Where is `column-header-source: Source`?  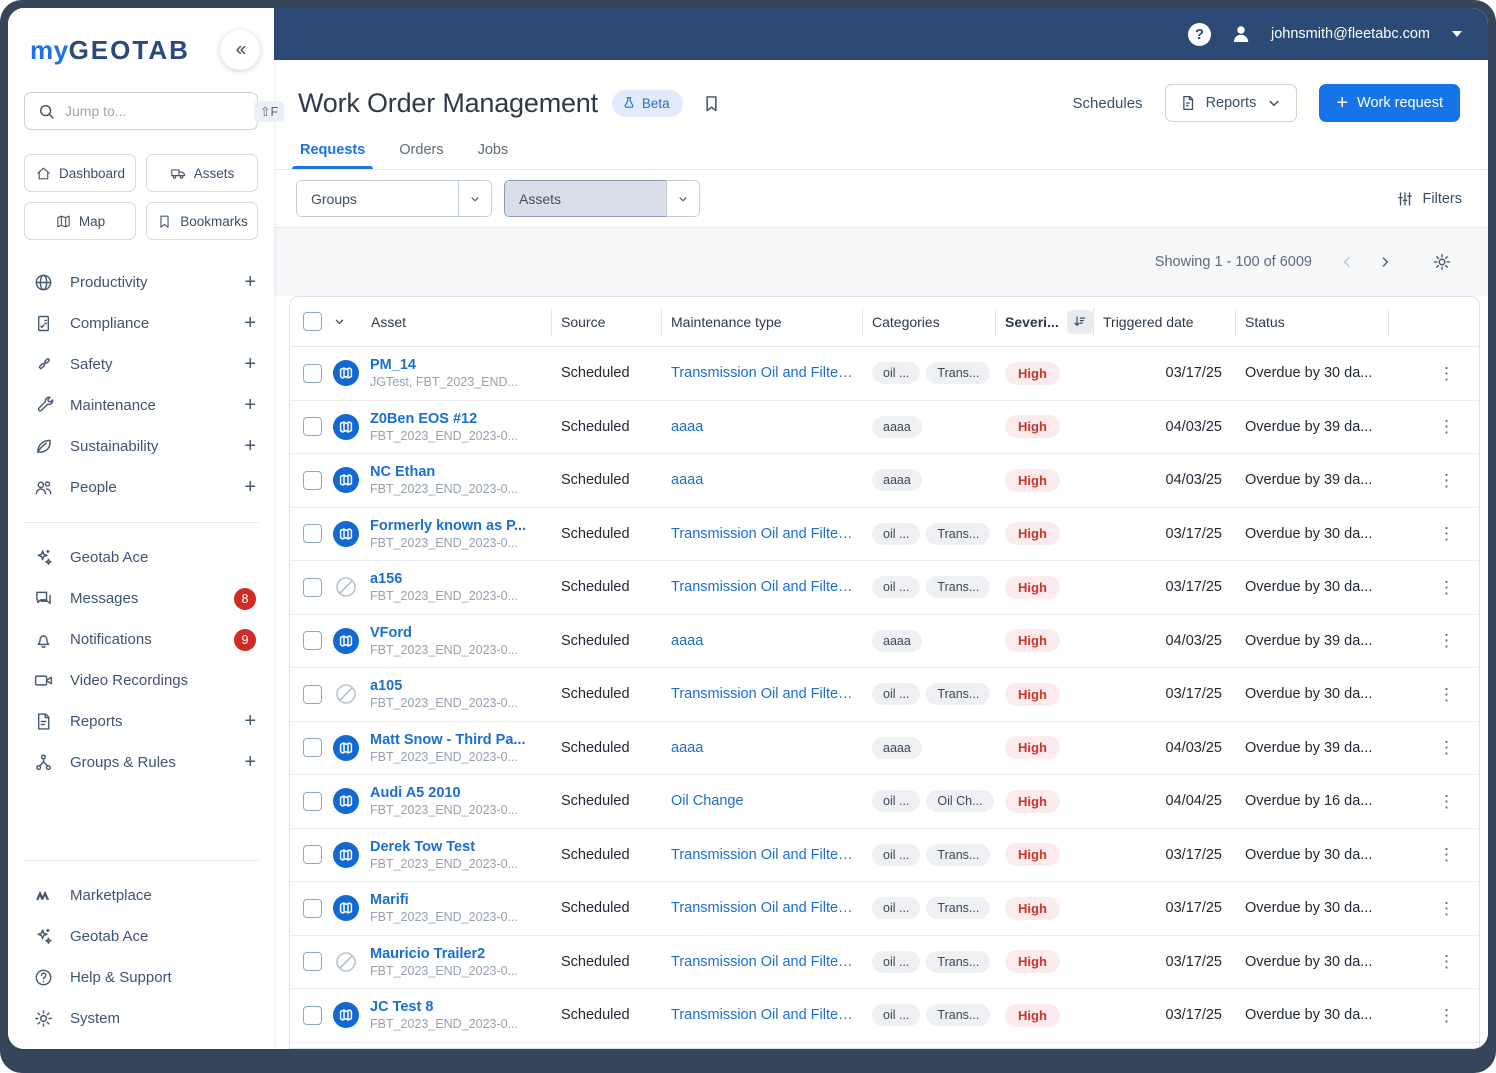 column-header-source: Source is located at coordinates (607, 321).